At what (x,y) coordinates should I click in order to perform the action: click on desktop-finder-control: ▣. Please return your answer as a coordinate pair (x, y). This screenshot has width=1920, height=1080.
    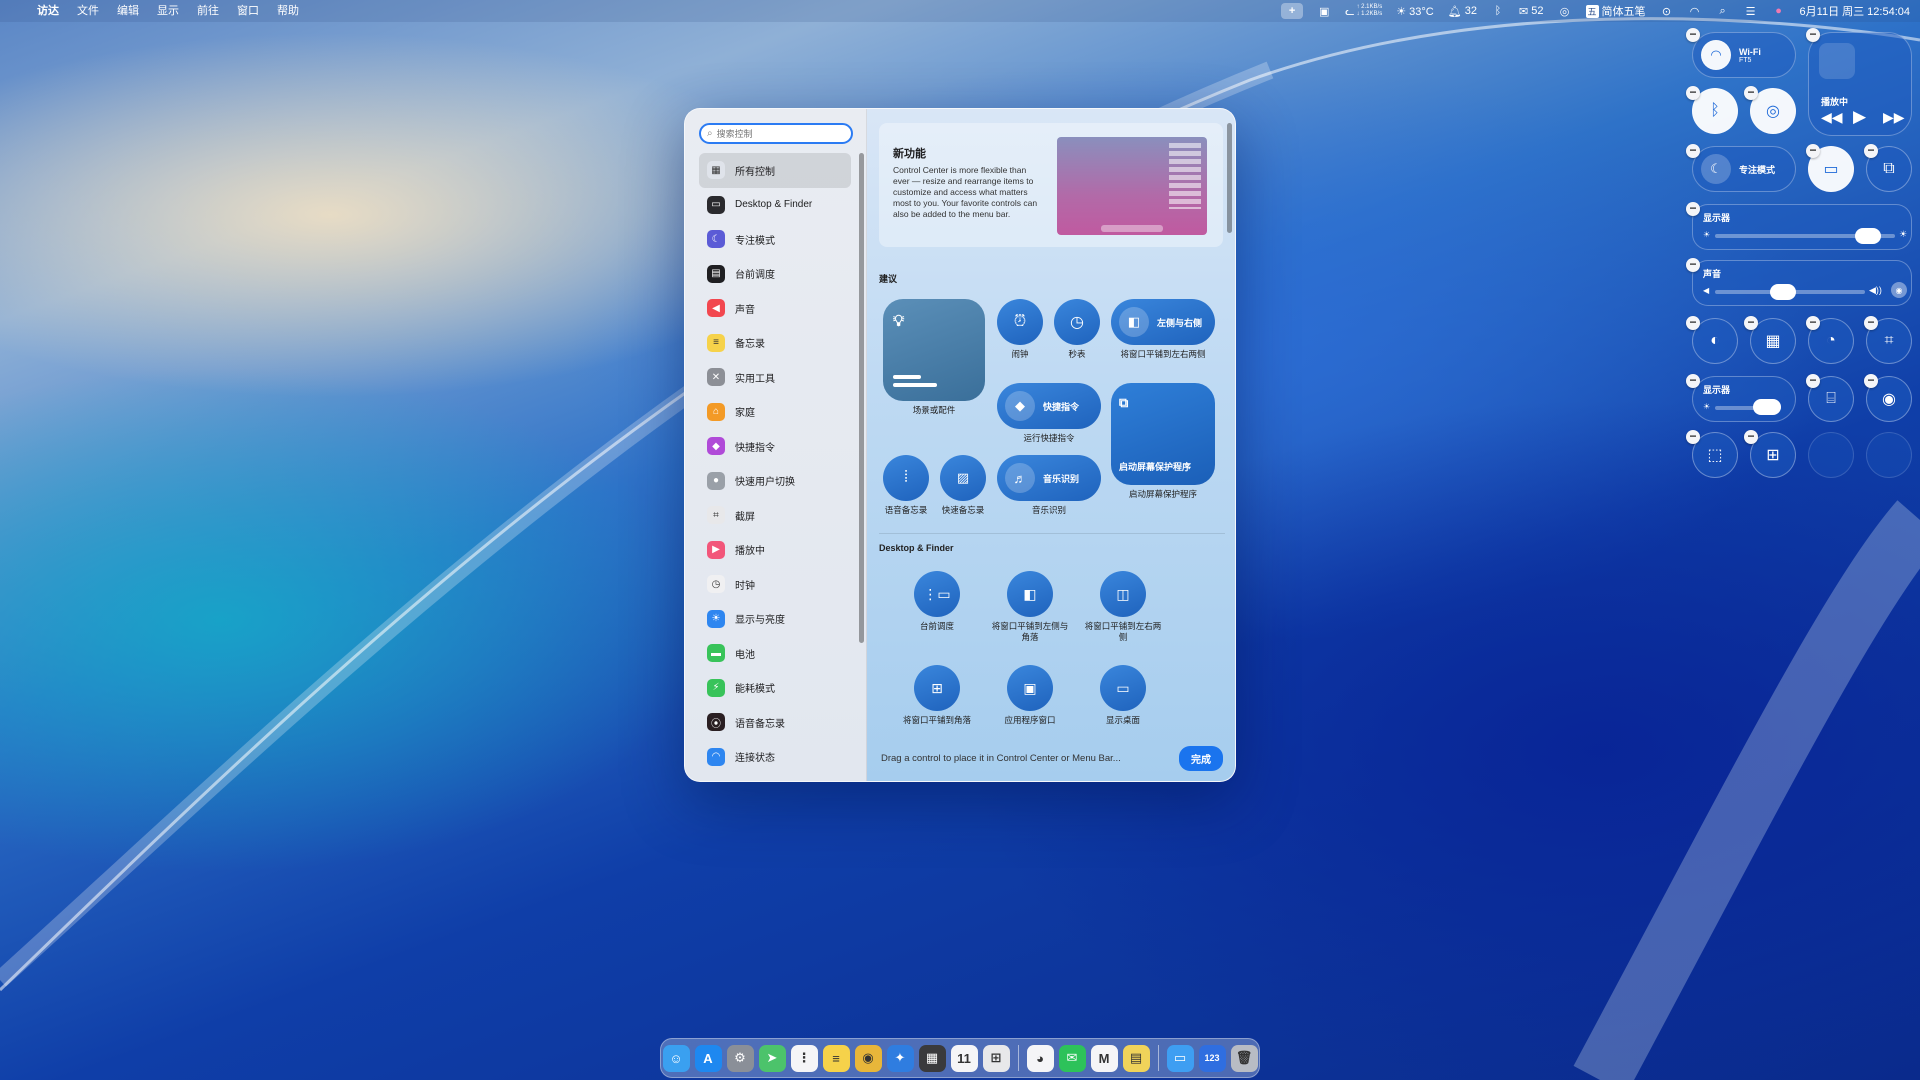
    Looking at the image, I should click on (1030, 688).